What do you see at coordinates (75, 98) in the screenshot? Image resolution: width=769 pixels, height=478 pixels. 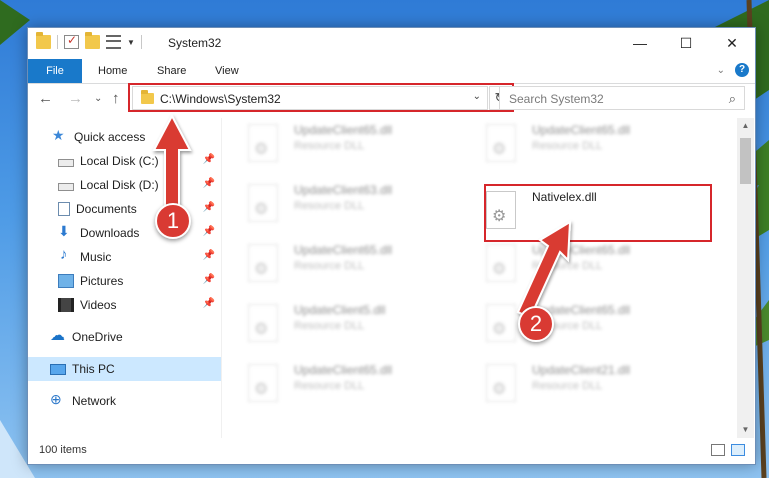 I see `forward-arrow-icon: →` at bounding box center [75, 98].